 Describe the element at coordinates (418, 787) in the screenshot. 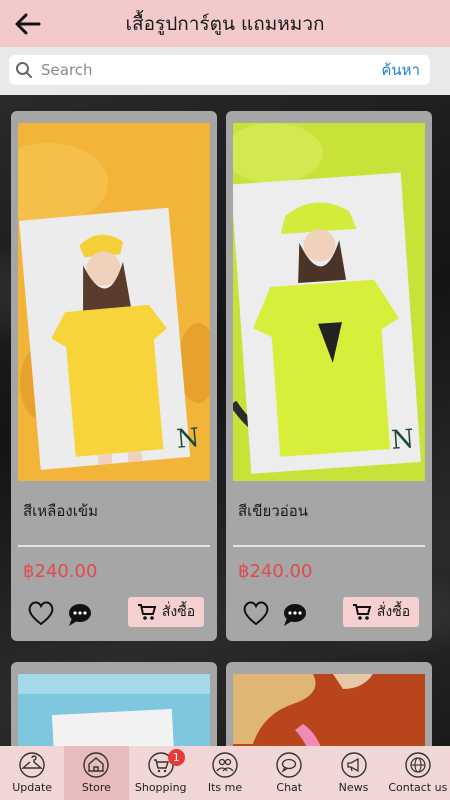

I see `tab-label: Contact us` at that location.